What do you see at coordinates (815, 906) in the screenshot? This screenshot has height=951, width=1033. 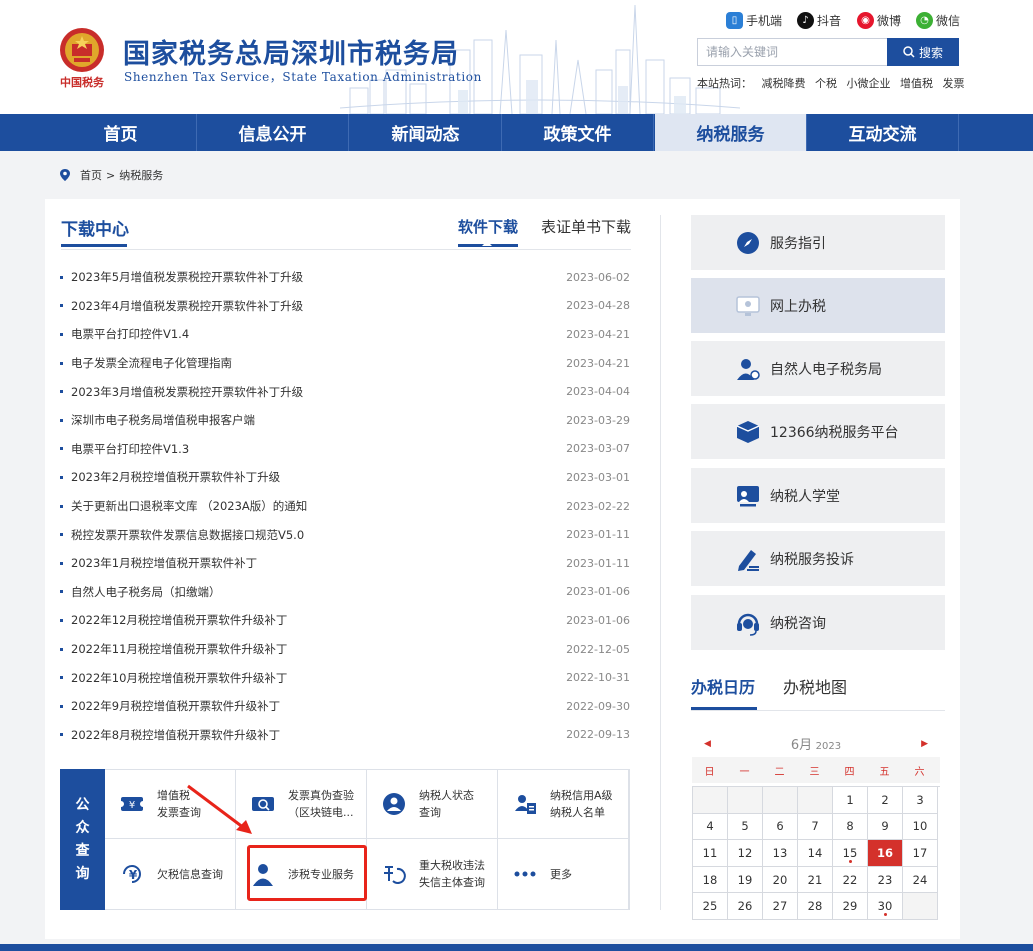 I see `calendar-day: 28` at bounding box center [815, 906].